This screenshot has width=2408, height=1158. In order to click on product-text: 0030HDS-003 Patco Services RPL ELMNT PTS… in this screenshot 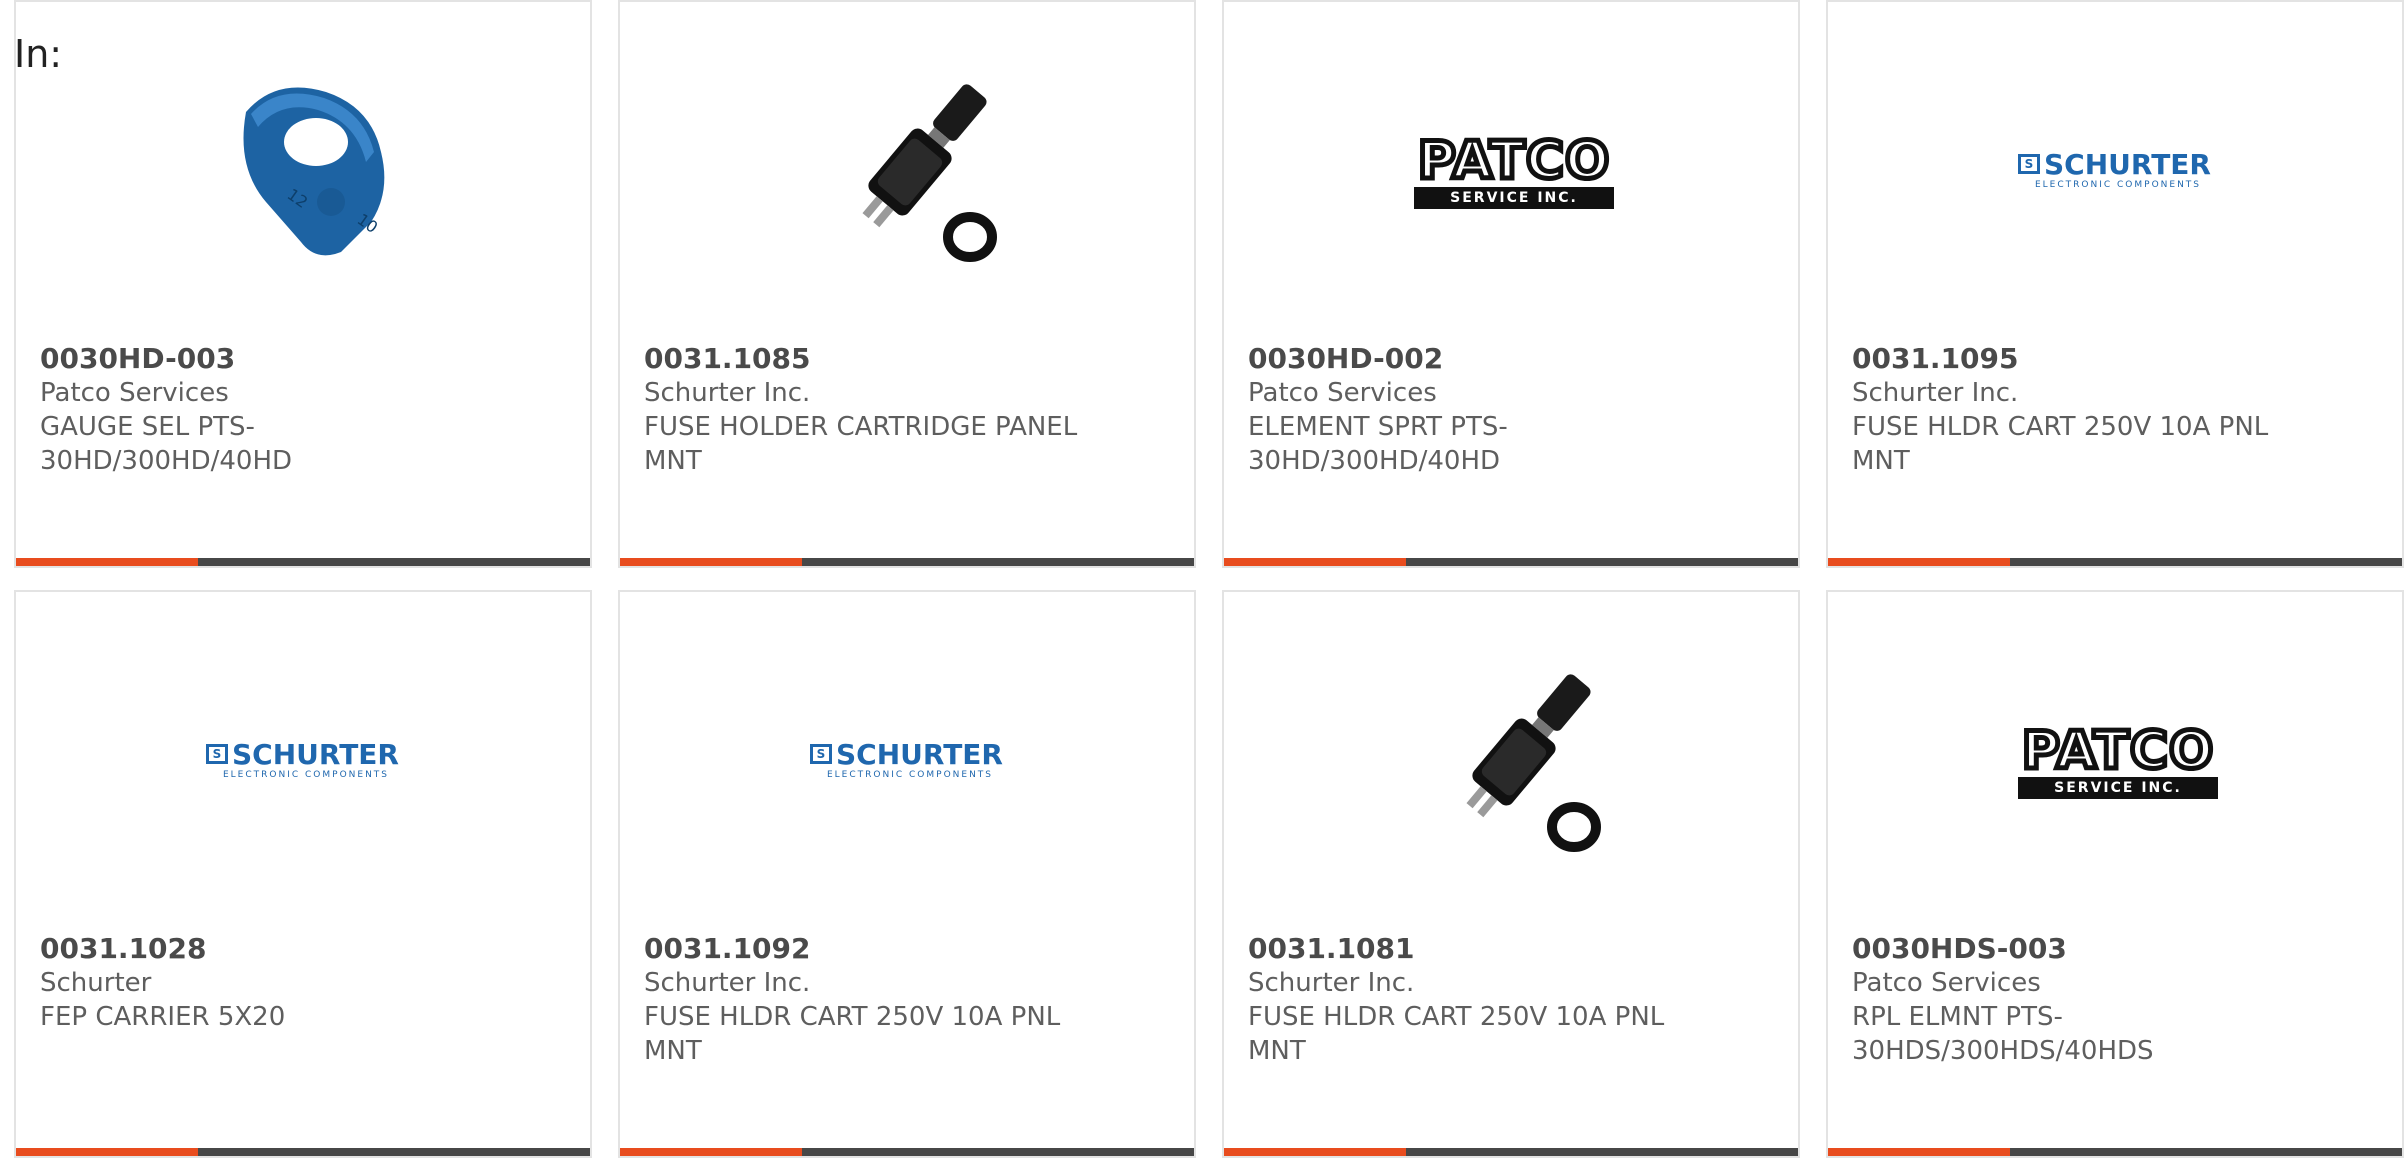, I will do `click(2082, 1000)`.